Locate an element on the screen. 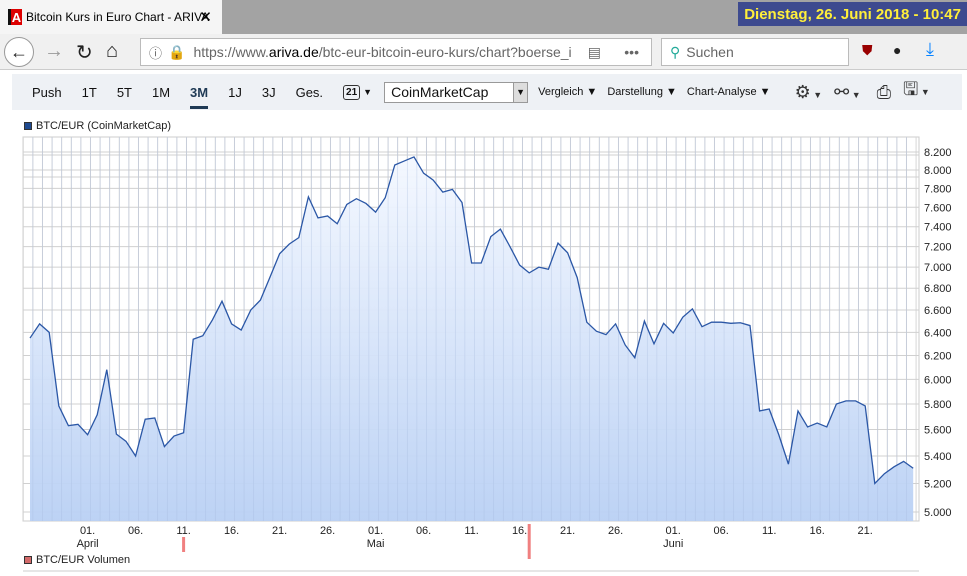 This screenshot has height=576, width=967. y-tick-label: 5.000 is located at coordinates (938, 513).